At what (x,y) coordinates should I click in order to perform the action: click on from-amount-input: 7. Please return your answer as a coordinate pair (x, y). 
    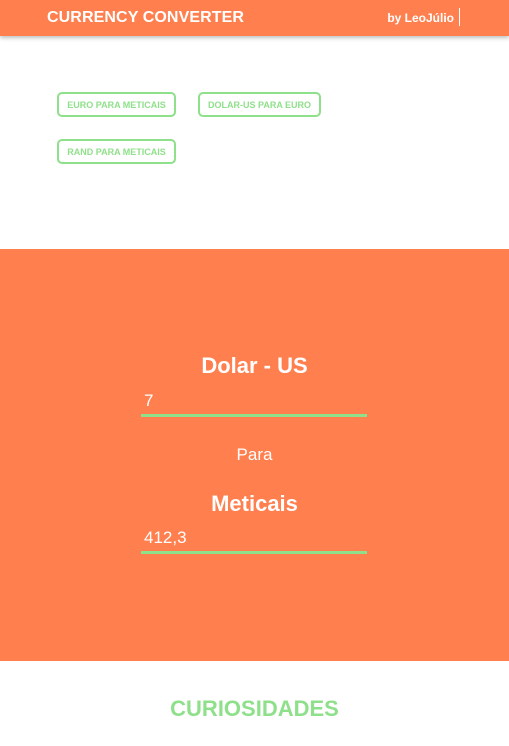
    Looking at the image, I should click on (254, 403).